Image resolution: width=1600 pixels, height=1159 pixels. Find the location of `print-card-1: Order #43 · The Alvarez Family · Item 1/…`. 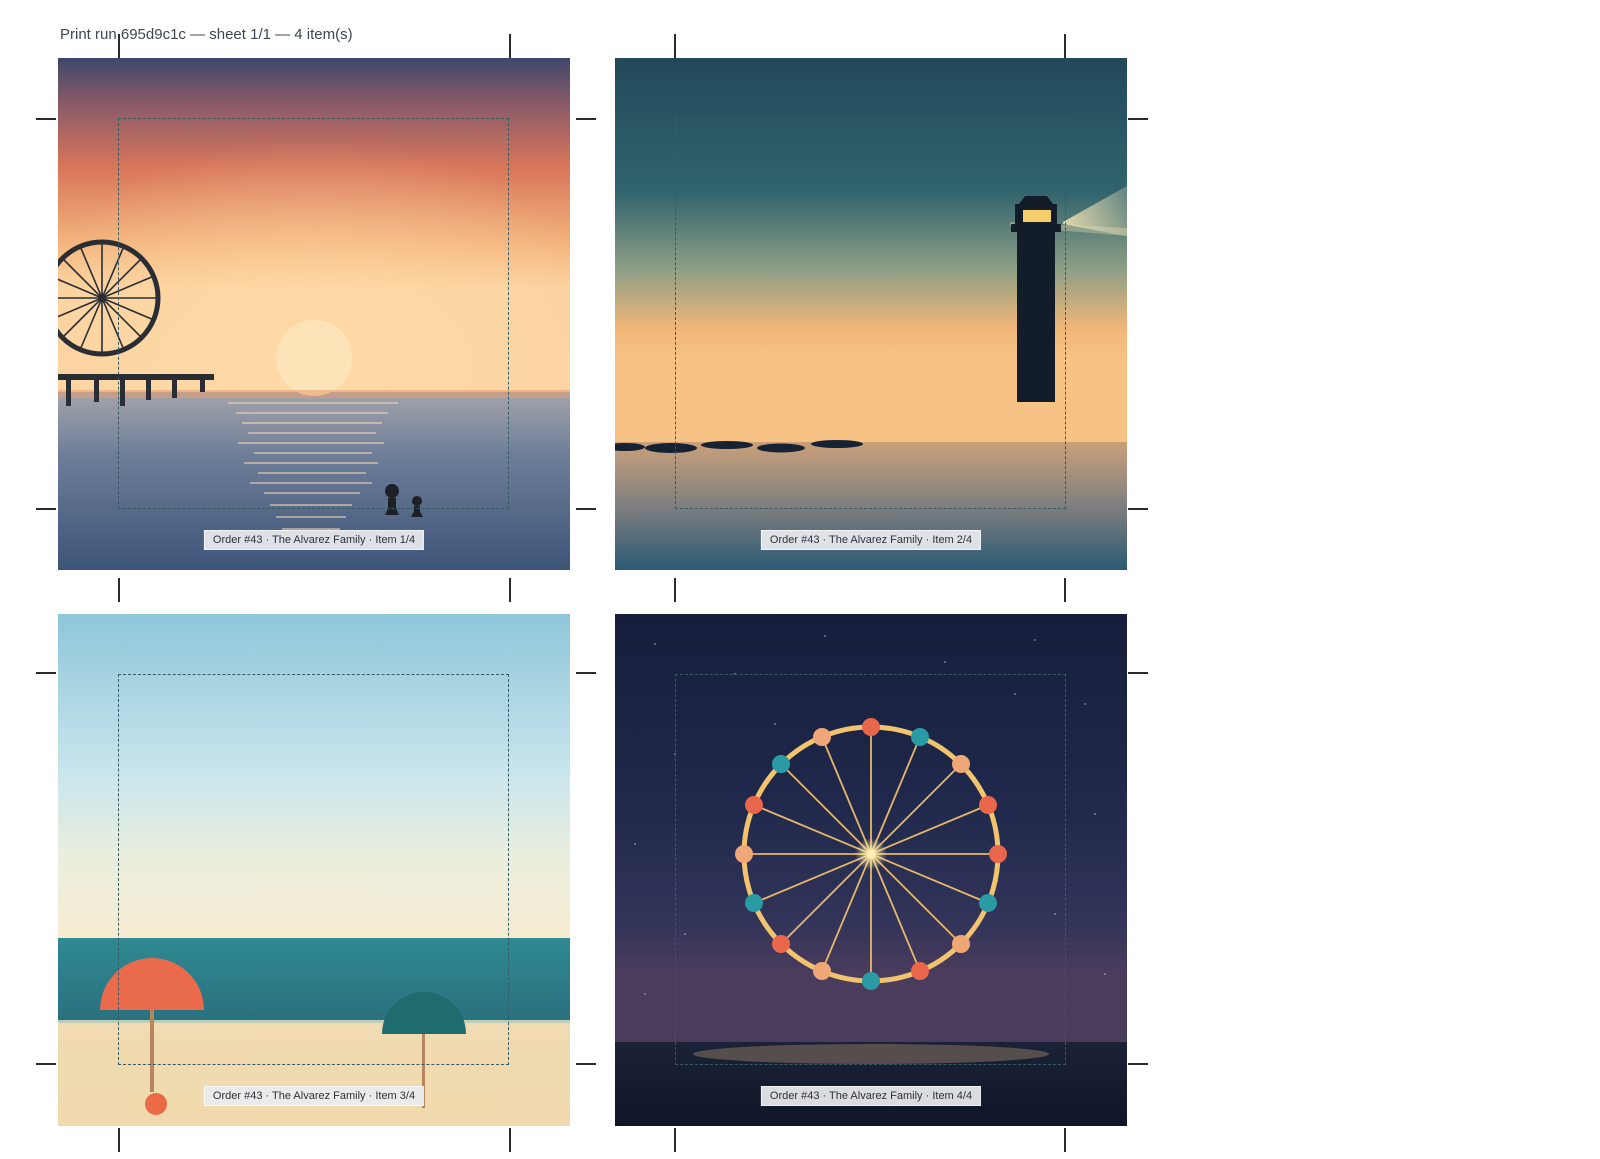

print-card-1: Order #43 · The Alvarez Family · Item 1/… is located at coordinates (314, 314).